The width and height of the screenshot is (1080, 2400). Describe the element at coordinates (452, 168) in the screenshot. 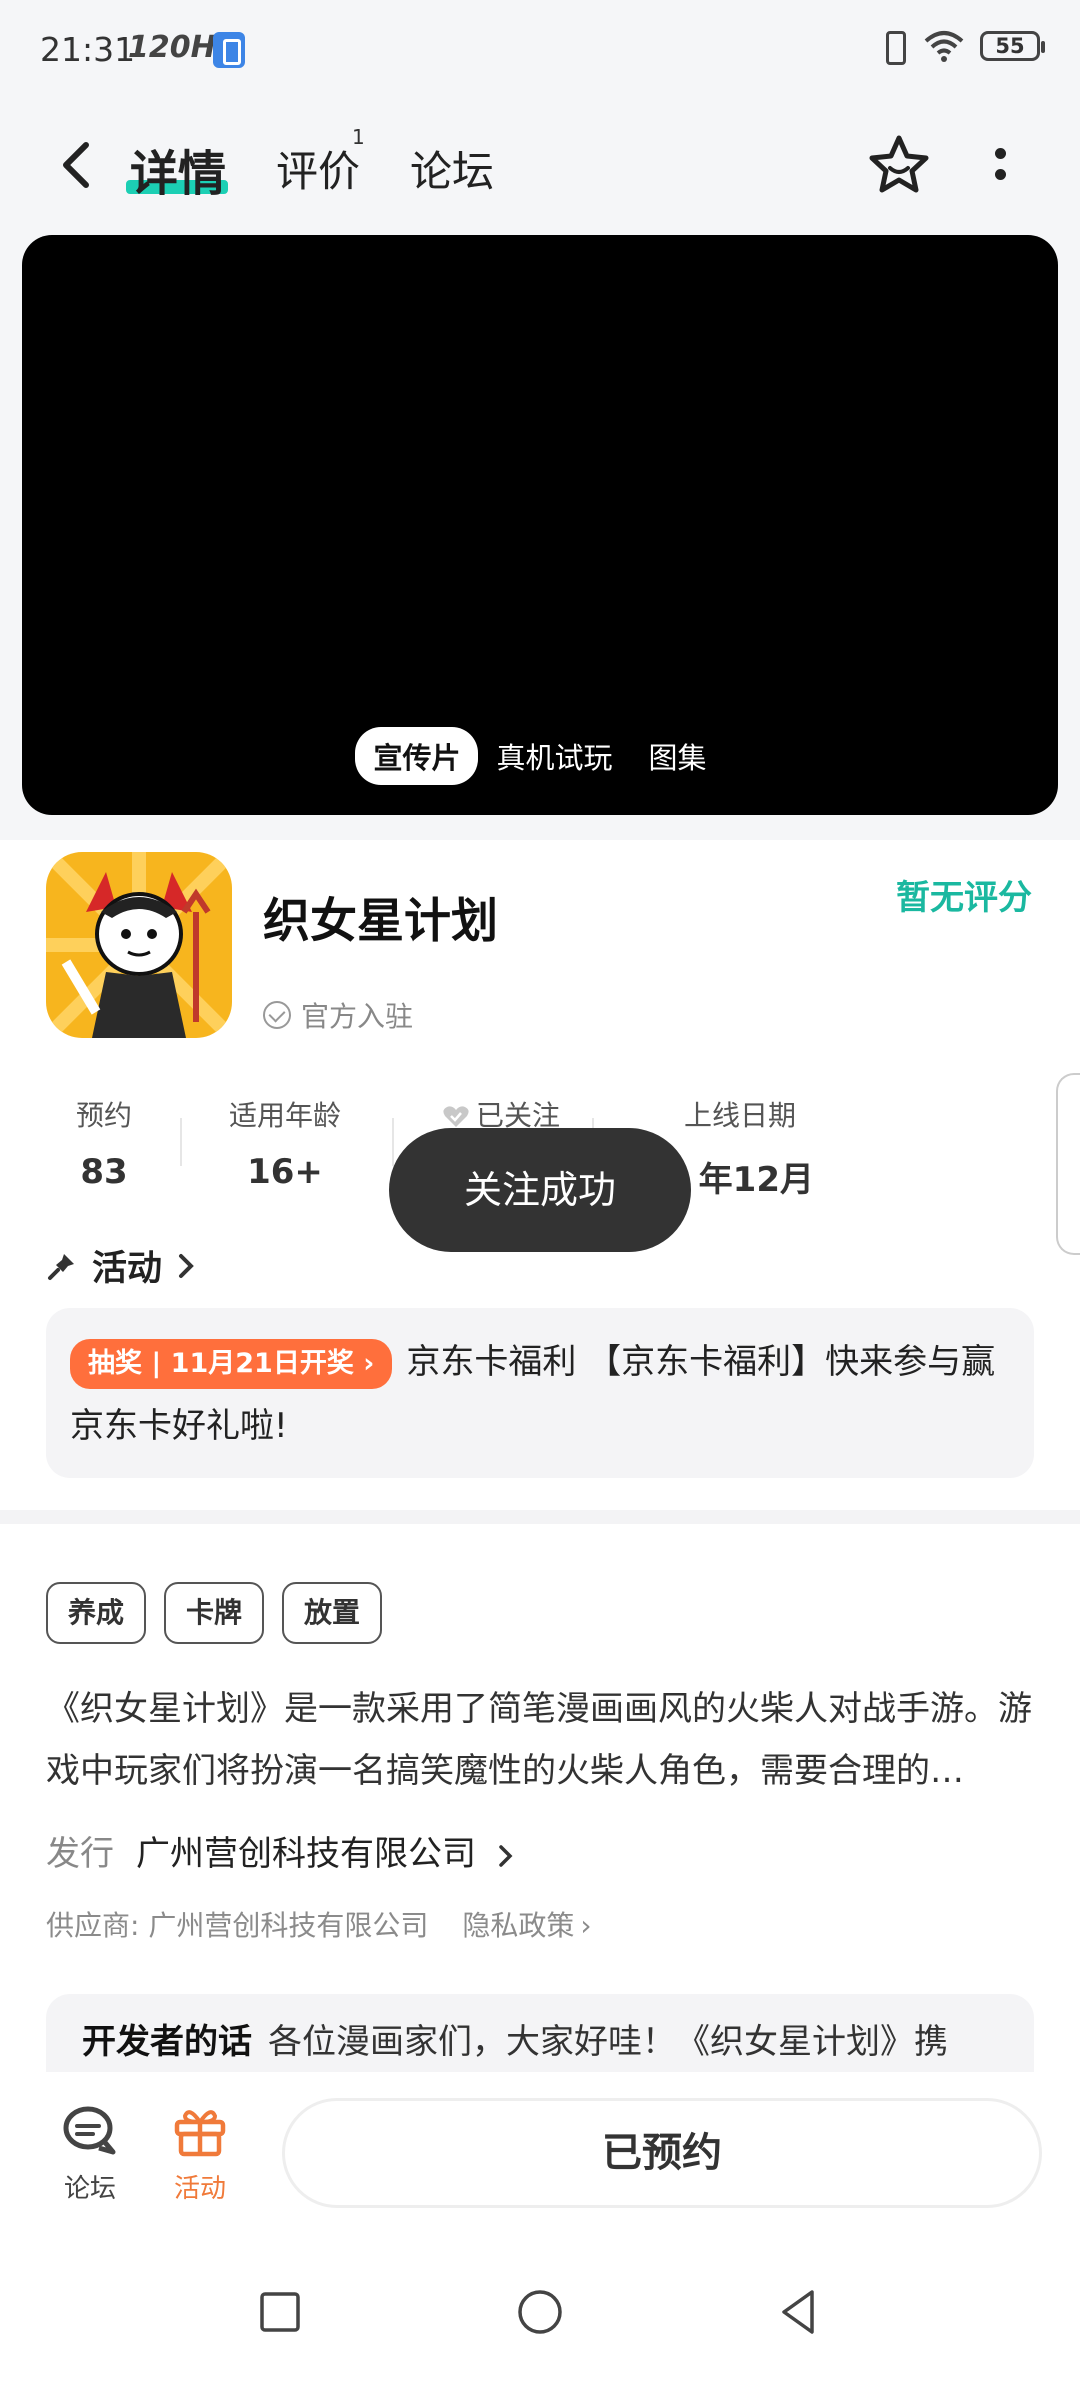

I see `tab-forum: 论坛` at that location.